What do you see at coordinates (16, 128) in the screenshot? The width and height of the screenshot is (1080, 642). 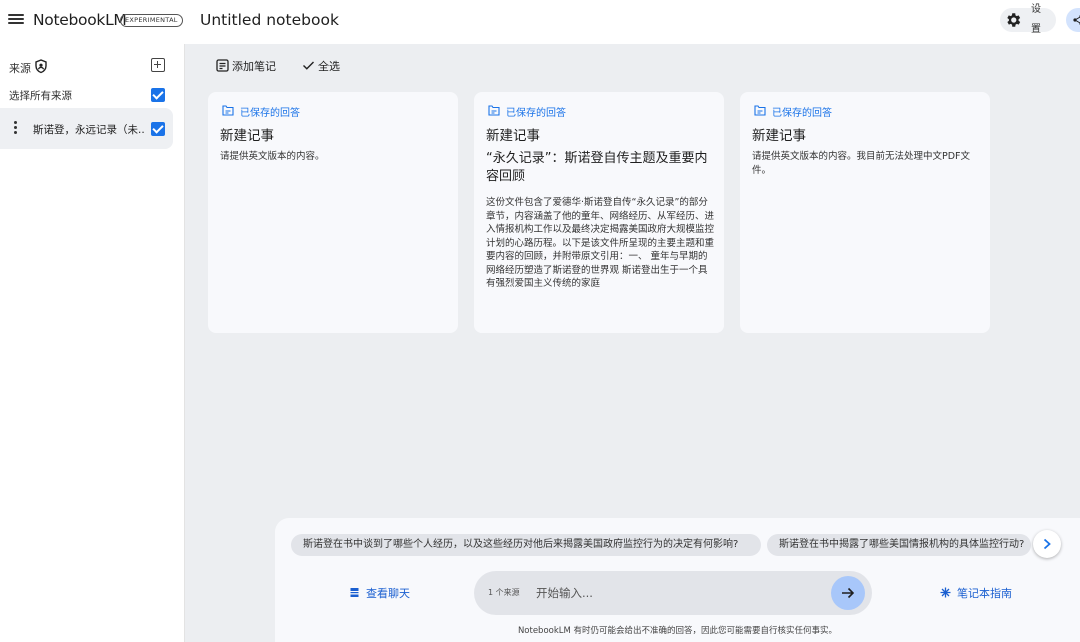 I see `more-options-icon` at bounding box center [16, 128].